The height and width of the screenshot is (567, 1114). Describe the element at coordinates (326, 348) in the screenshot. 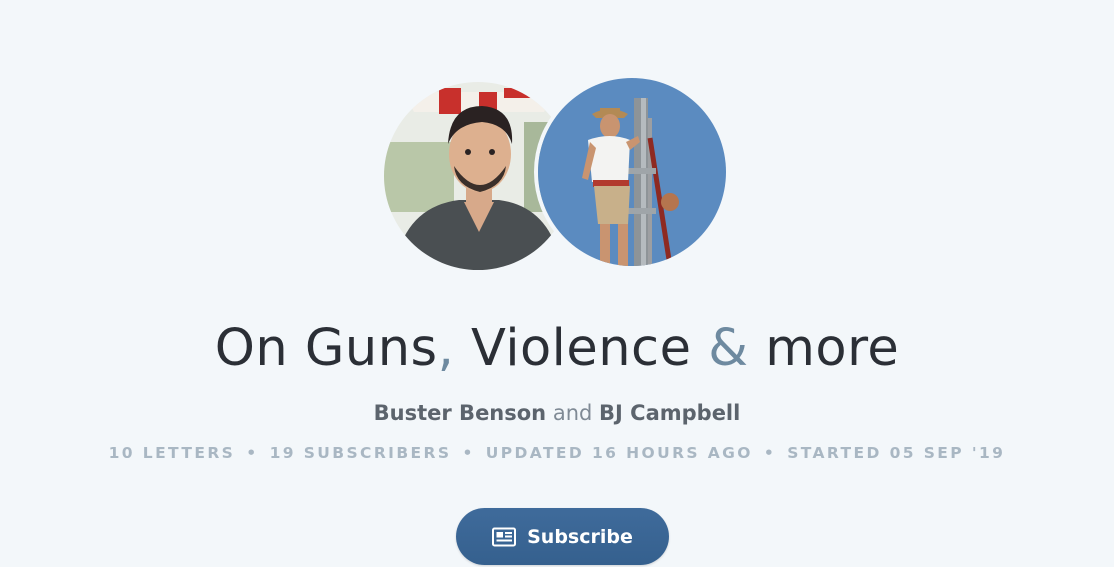

I see `title-part-1: On Guns` at that location.